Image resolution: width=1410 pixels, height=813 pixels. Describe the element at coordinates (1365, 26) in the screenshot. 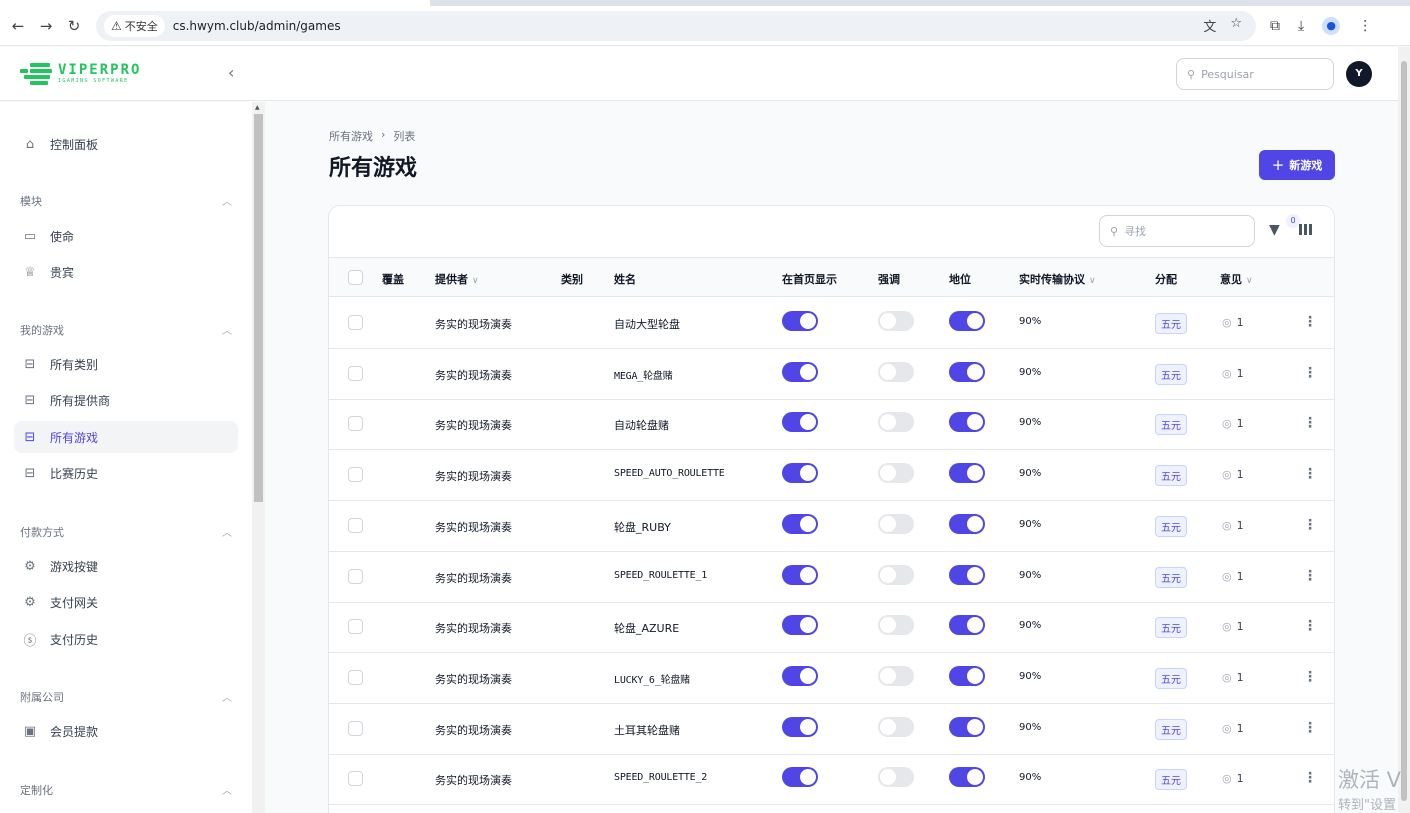

I see `browser-menu-icon: ⋮` at that location.